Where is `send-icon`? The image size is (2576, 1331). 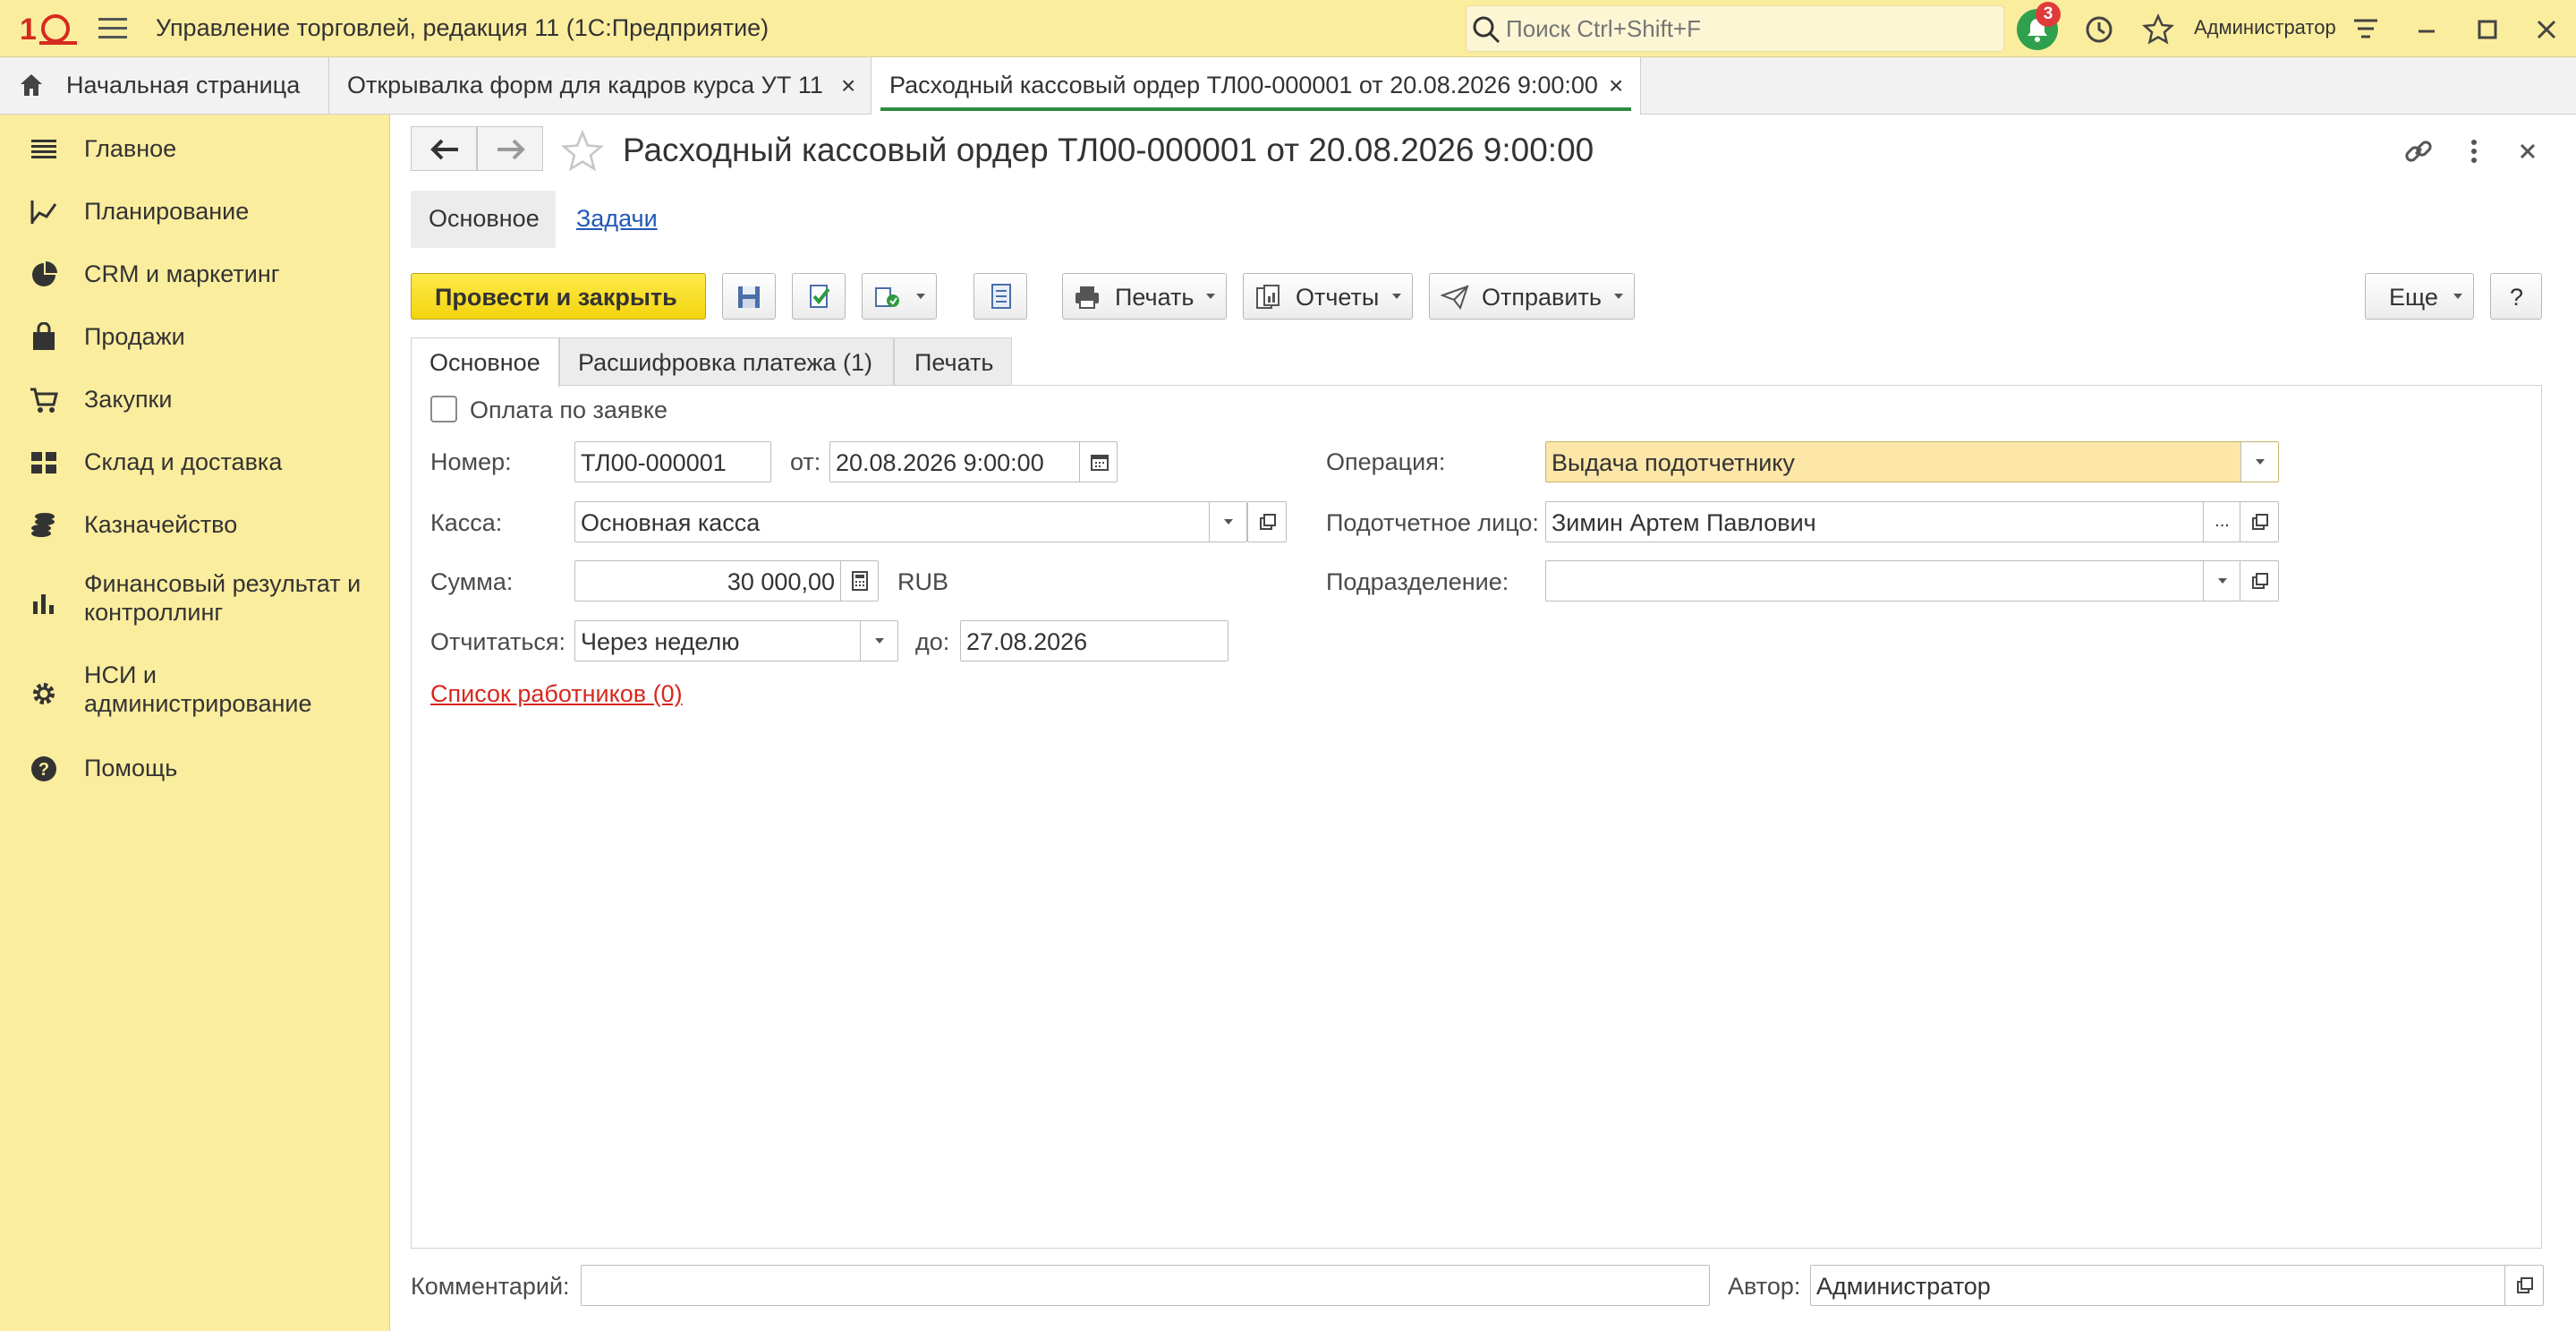
send-icon is located at coordinates (1455, 297).